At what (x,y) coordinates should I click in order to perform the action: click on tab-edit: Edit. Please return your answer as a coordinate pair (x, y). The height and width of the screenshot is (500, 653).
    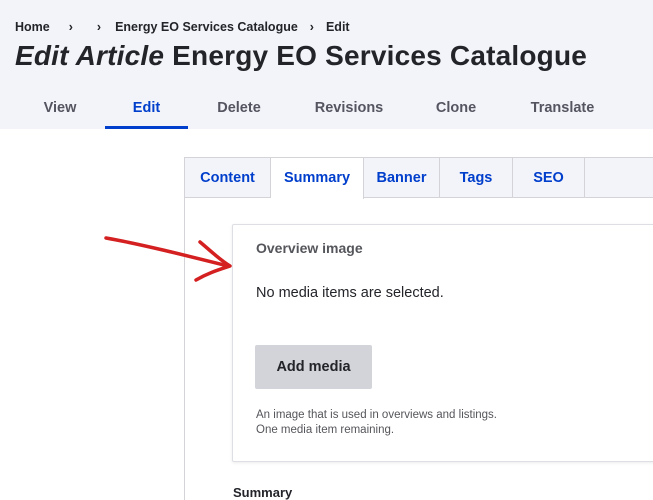
    Looking at the image, I should click on (146, 110).